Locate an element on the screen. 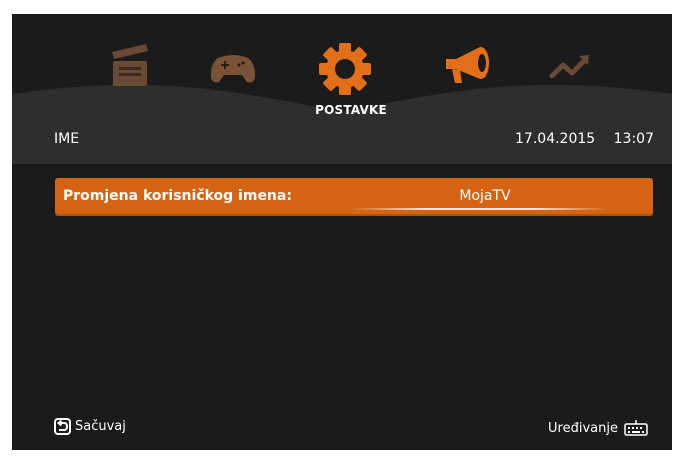 The width and height of the screenshot is (684, 464). gear-icon is located at coordinates (345, 69).